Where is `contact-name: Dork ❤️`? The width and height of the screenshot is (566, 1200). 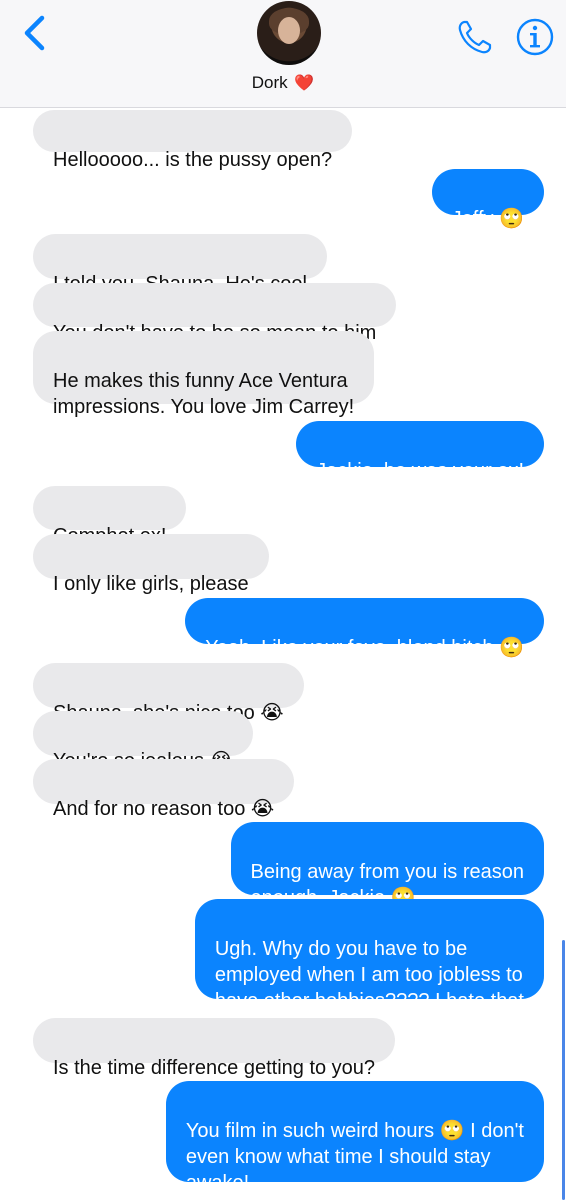
contact-name: Dork ❤️ is located at coordinates (283, 83).